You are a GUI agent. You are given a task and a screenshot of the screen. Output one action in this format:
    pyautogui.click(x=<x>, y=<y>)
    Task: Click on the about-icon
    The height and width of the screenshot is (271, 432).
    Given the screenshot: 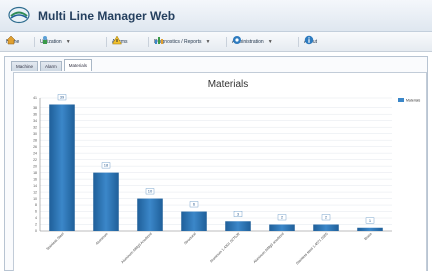 What is the action you would take?
    pyautogui.click(x=309, y=40)
    